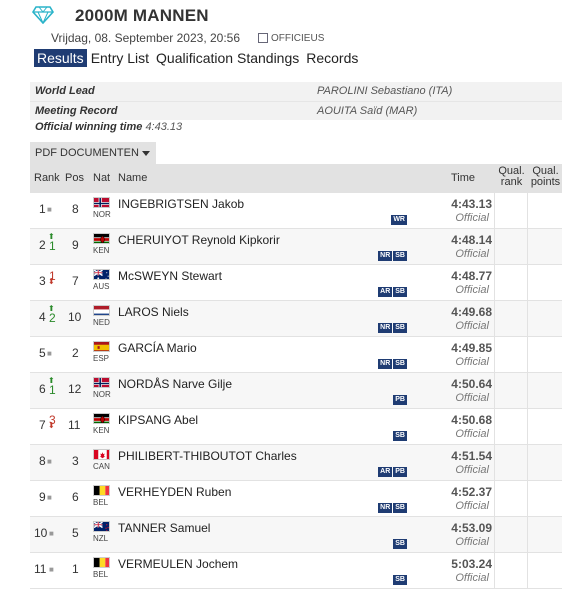 The image size is (564, 589). What do you see at coordinates (93, 153) in the screenshot?
I see `pdf-documents-dropdown: PDF DOCUMENTEN` at bounding box center [93, 153].